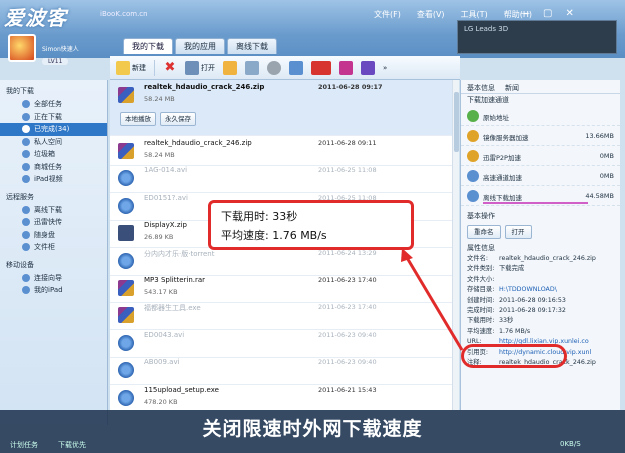  What do you see at coordinates (540, 259) in the screenshot?
I see `prop-row: 文件名: realtek_hdaudio_crack_246.zip` at bounding box center [540, 259].